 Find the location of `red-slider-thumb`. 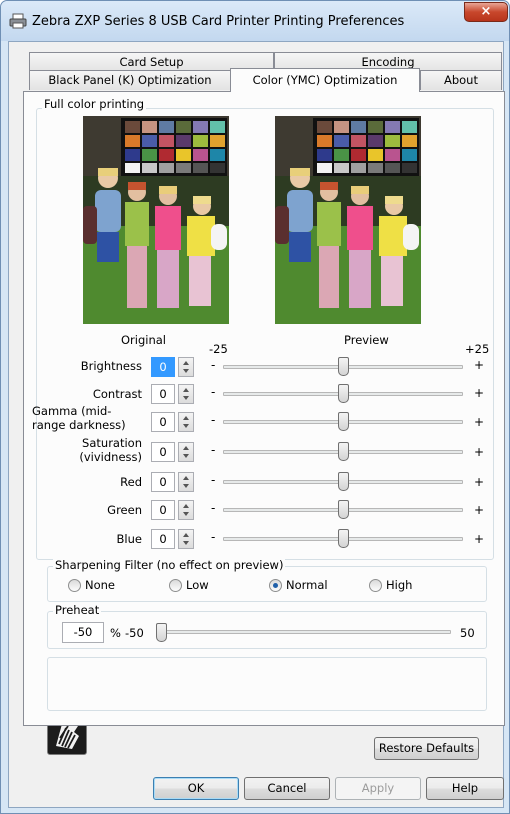

red-slider-thumb is located at coordinates (343, 481).